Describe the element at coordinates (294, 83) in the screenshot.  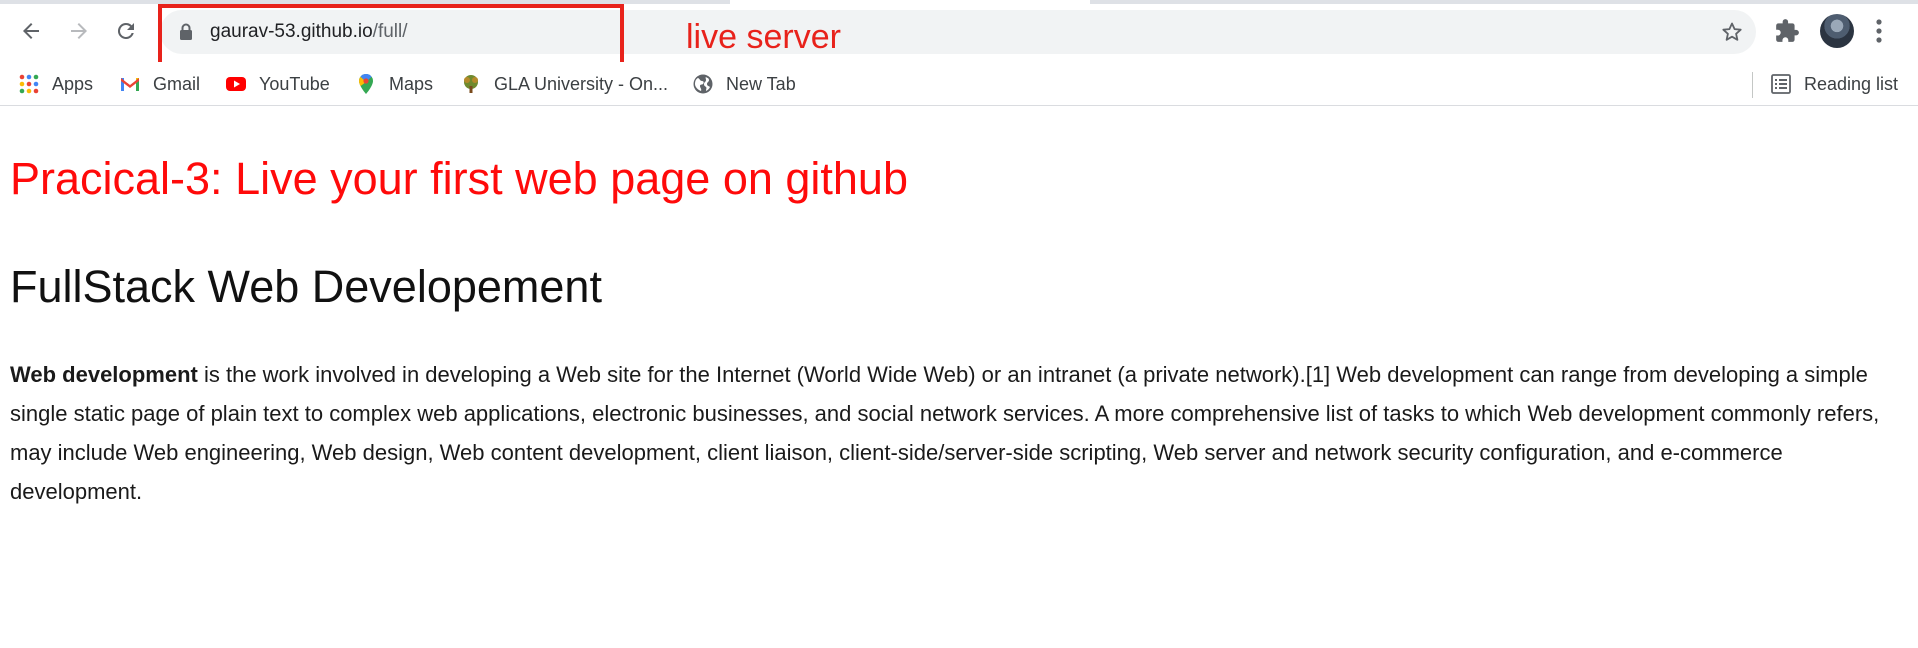
I see `bookmark-label: YouTube` at that location.